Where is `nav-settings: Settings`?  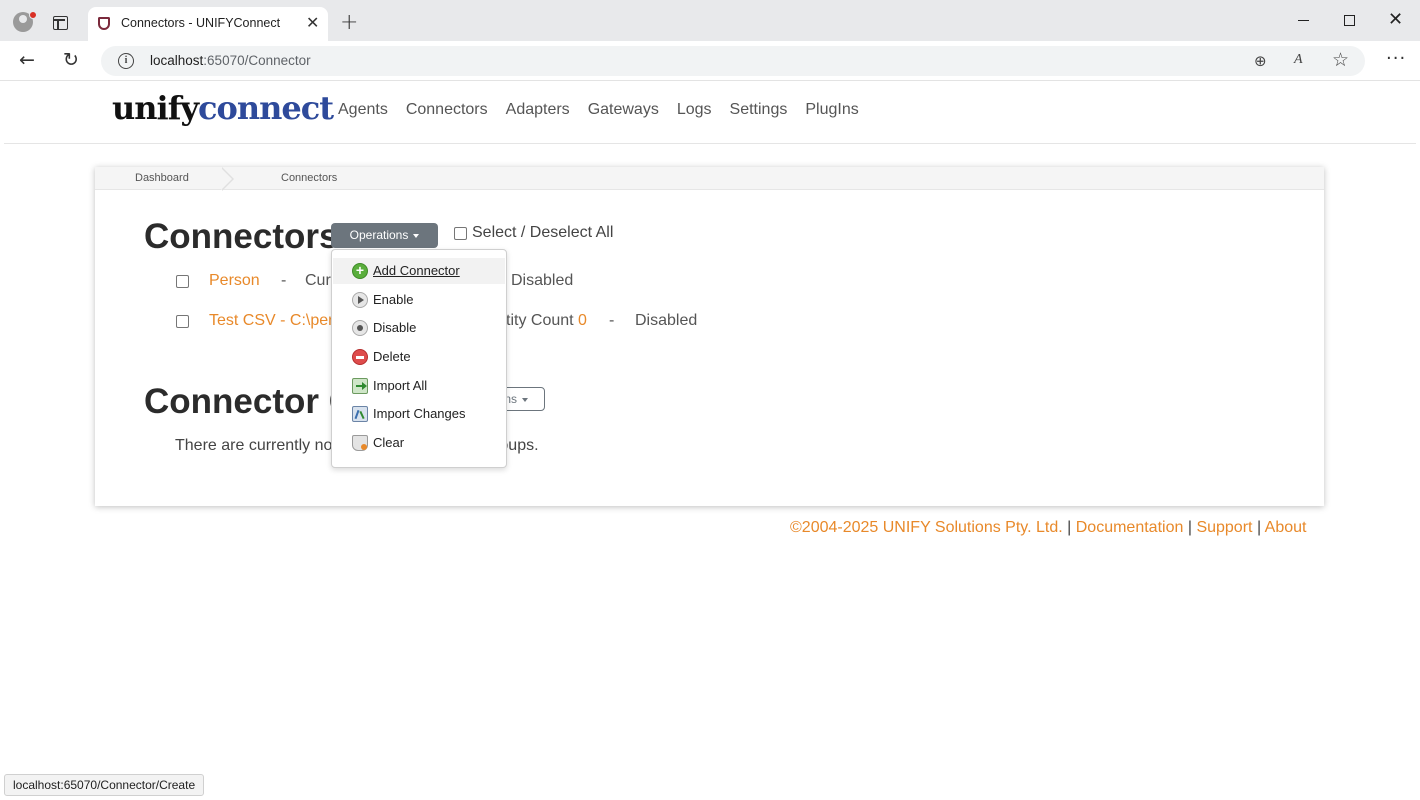 nav-settings: Settings is located at coordinates (759, 110).